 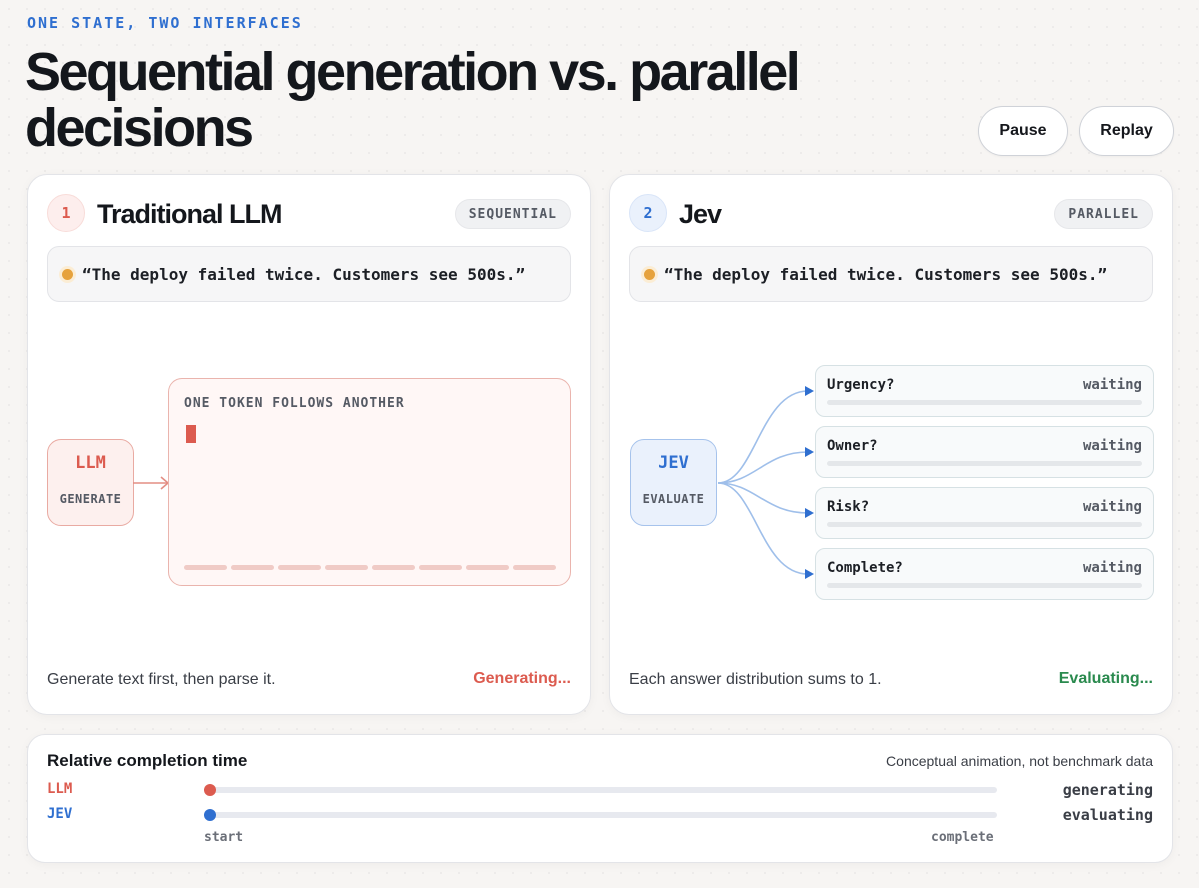 What do you see at coordinates (962, 837) in the screenshot?
I see `timeline-axis-end: complete` at bounding box center [962, 837].